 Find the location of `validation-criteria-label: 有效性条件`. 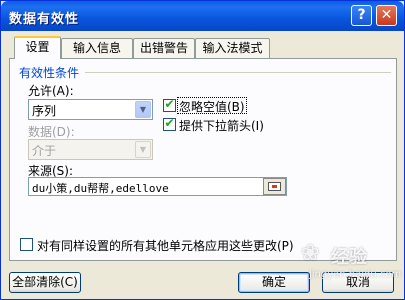

validation-criteria-label: 有效性条件 is located at coordinates (49, 73).